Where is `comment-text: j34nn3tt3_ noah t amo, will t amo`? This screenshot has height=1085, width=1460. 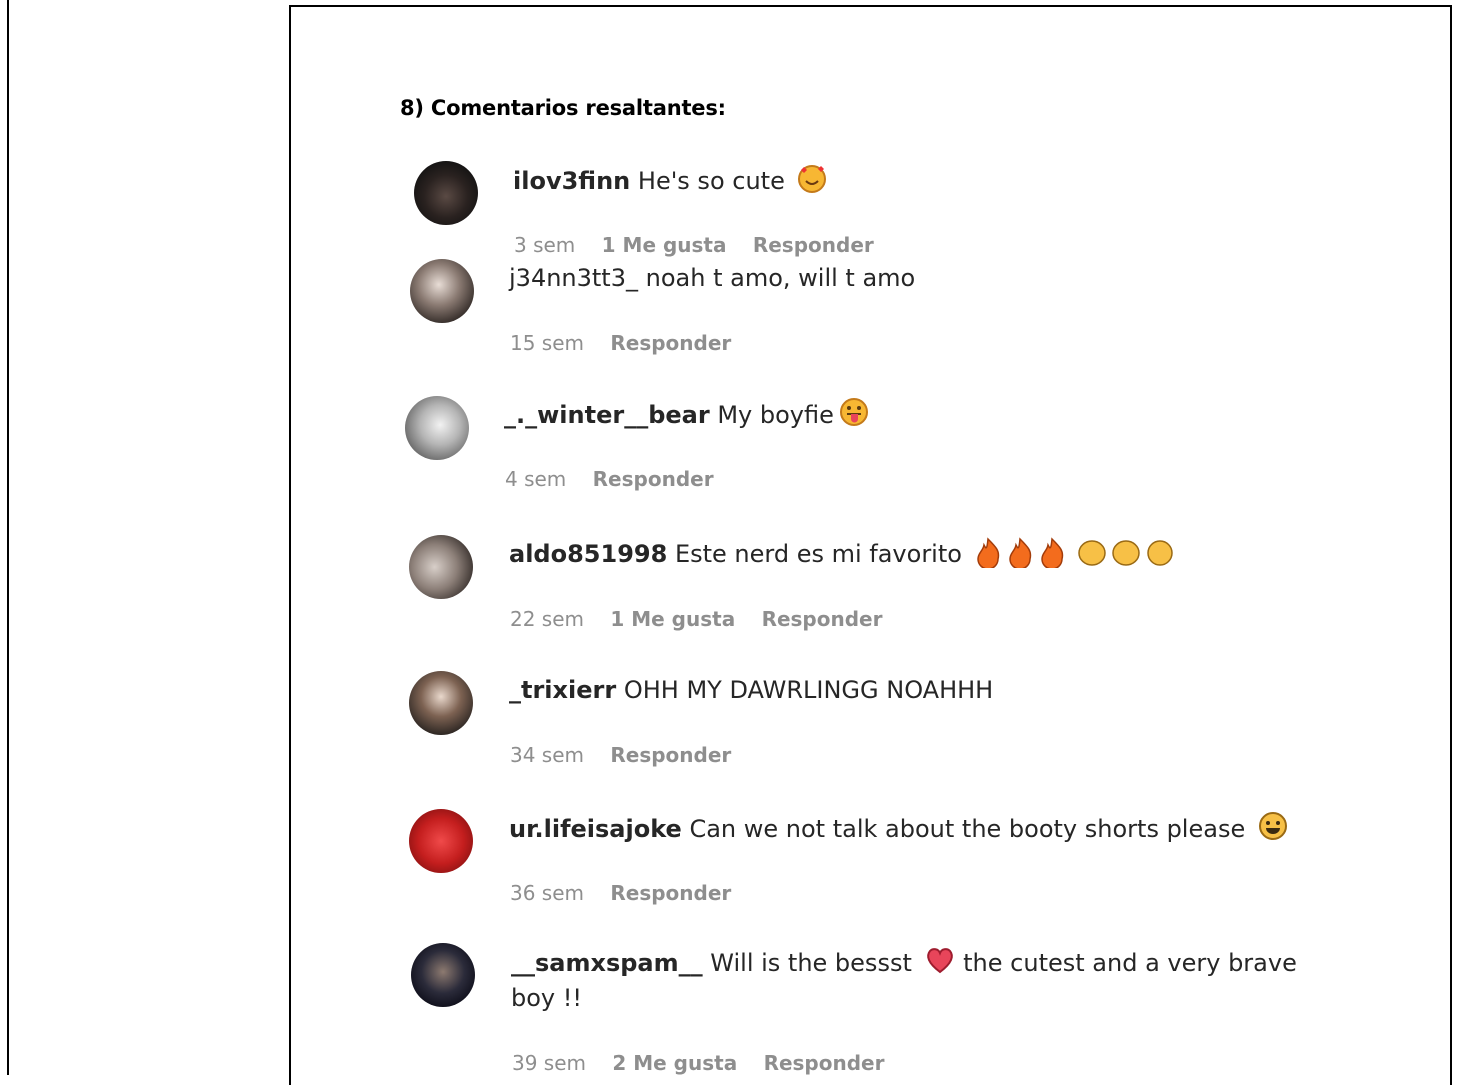 comment-text: j34nn3tt3_ noah t amo, will t amo is located at coordinates (712, 278).